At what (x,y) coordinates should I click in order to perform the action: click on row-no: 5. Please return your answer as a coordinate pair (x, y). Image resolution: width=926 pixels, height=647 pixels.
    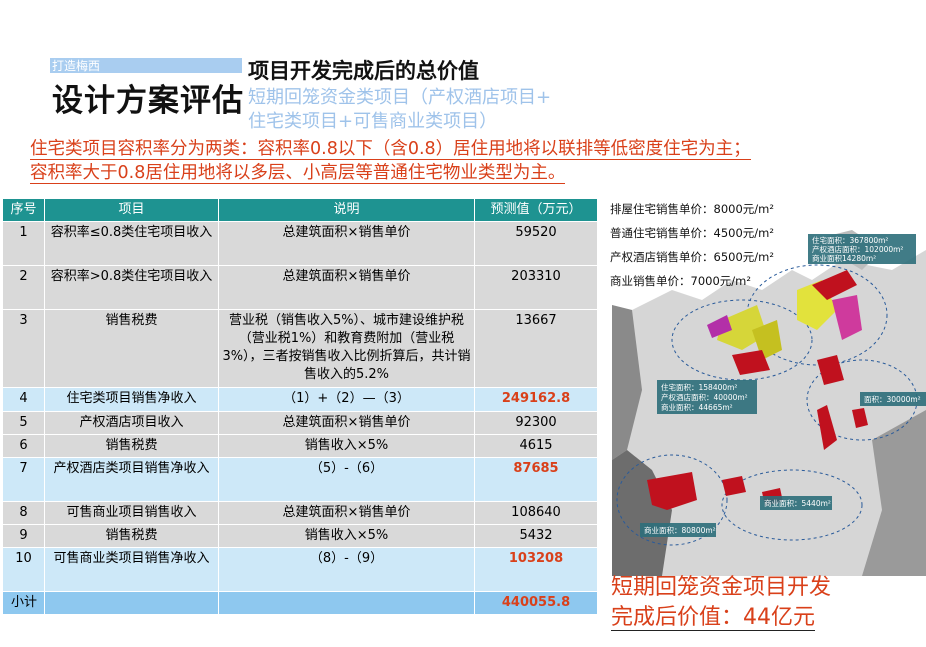
    Looking at the image, I should click on (23, 423).